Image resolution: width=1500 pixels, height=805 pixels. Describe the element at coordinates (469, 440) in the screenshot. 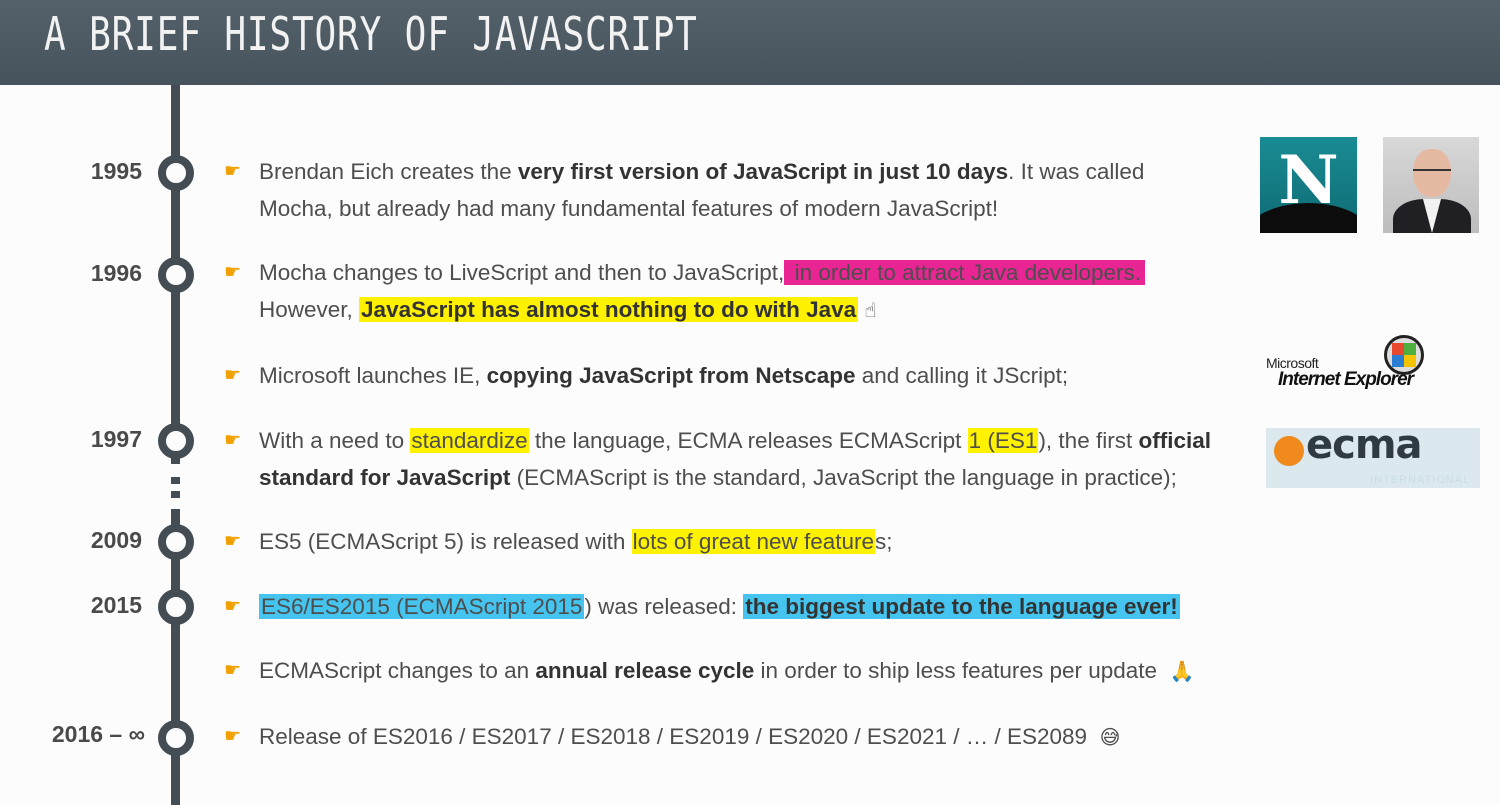

I see `highlight-yellow: standardize` at that location.